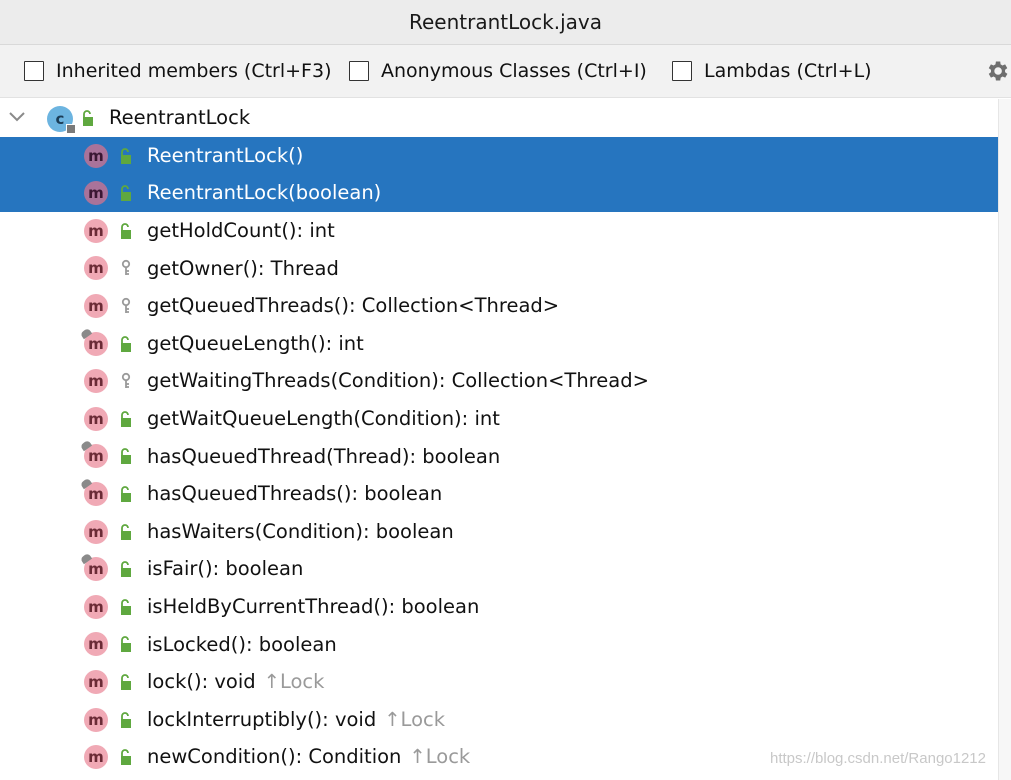 The width and height of the screenshot is (1011, 780). I want to click on method-signature: lock(): void ↑Lock, so click(235, 681).